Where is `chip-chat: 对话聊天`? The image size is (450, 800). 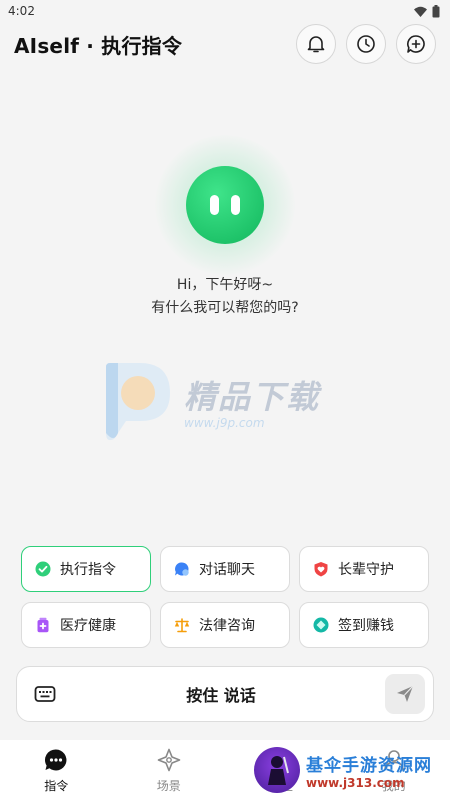 chip-chat: 对话聊天 is located at coordinates (225, 569).